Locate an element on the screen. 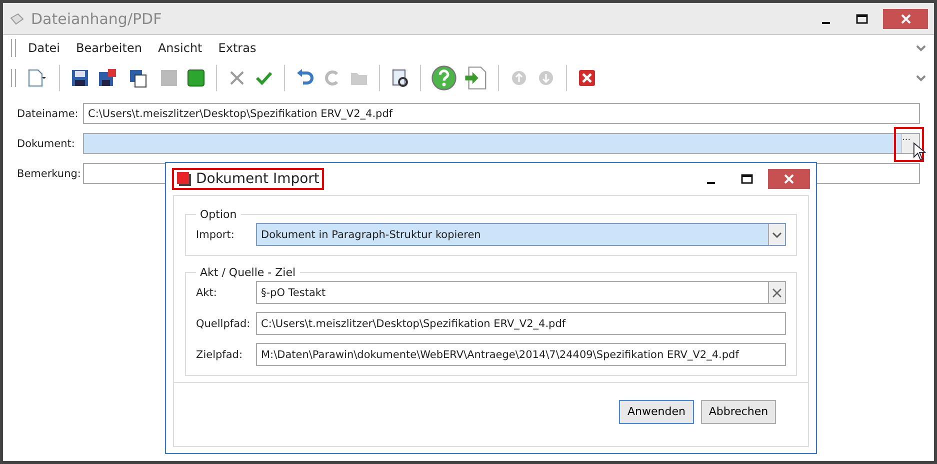 This screenshot has height=464, width=937. field-label: Quellpfad: is located at coordinates (224, 324).